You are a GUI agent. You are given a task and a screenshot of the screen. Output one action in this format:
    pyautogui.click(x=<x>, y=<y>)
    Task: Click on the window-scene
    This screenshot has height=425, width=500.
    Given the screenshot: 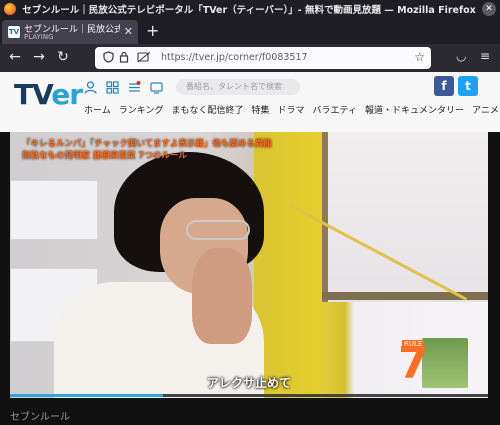 What is the action you would take?
    pyautogui.click(x=405, y=217)
    